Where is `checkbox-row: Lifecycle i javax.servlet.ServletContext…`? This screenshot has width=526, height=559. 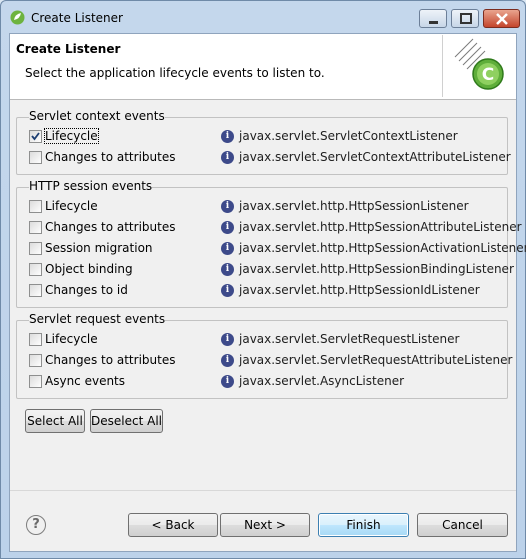 checkbox-row: Lifecycle i javax.servlet.ServletContext… is located at coordinates (264, 137).